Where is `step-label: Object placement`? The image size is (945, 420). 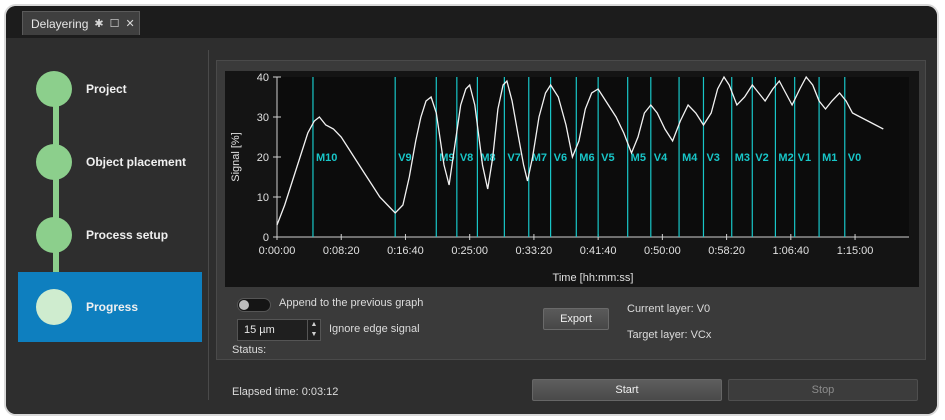 step-label: Object placement is located at coordinates (136, 162).